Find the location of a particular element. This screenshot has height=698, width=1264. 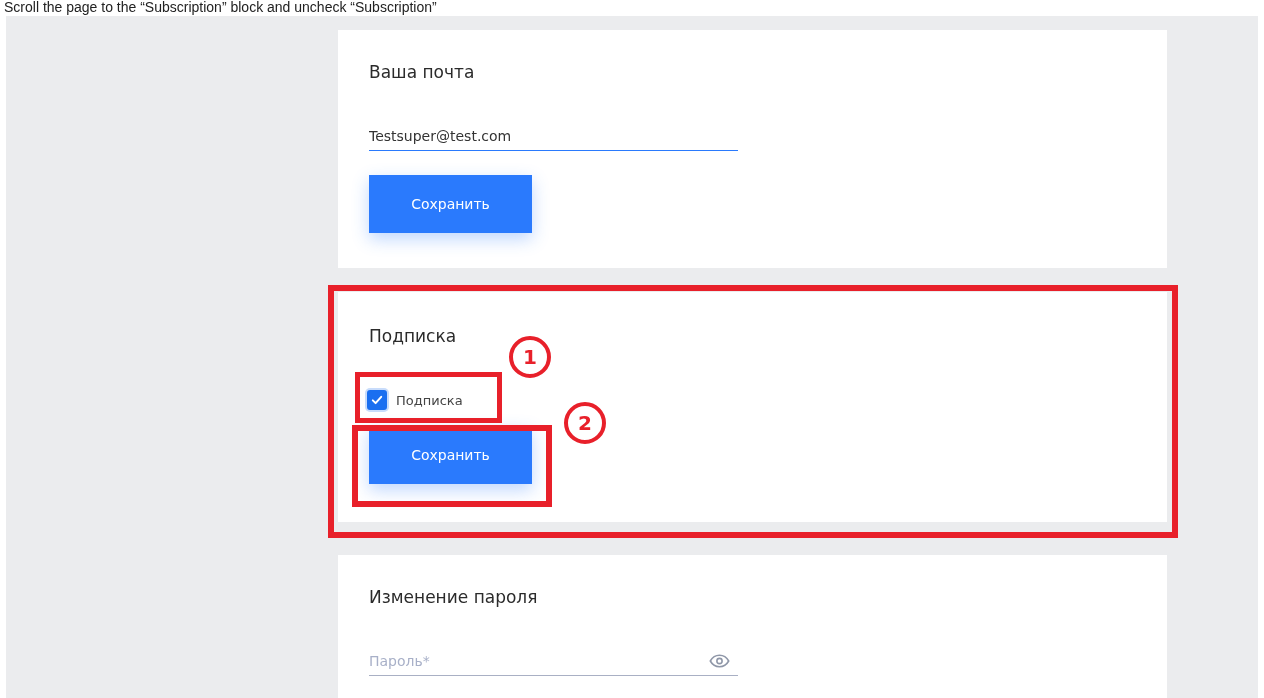

section-title: Подписка is located at coordinates (413, 336).